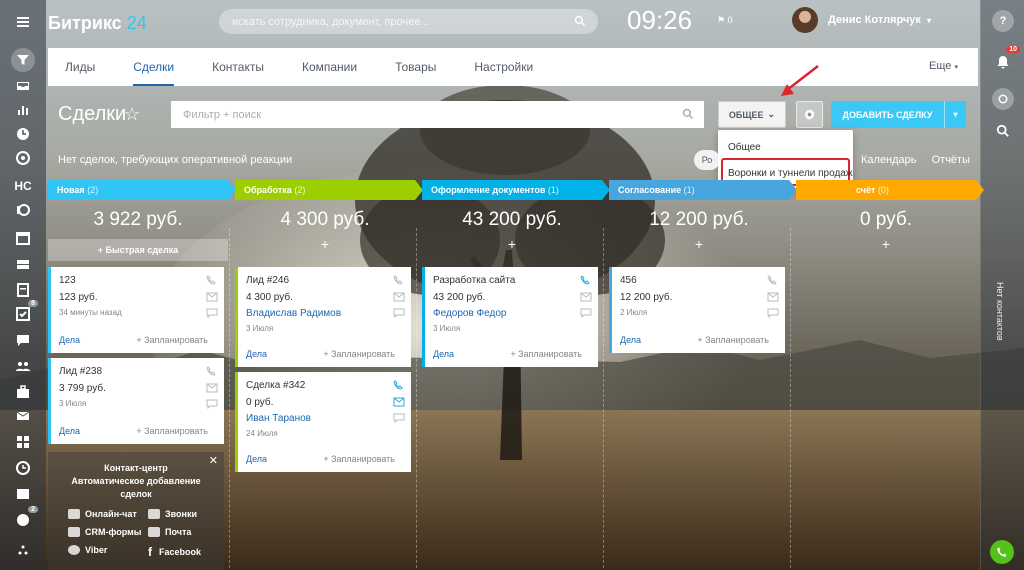 The image size is (1024, 570). What do you see at coordinates (1003, 99) in the screenshot?
I see `messages-icon` at bounding box center [1003, 99].